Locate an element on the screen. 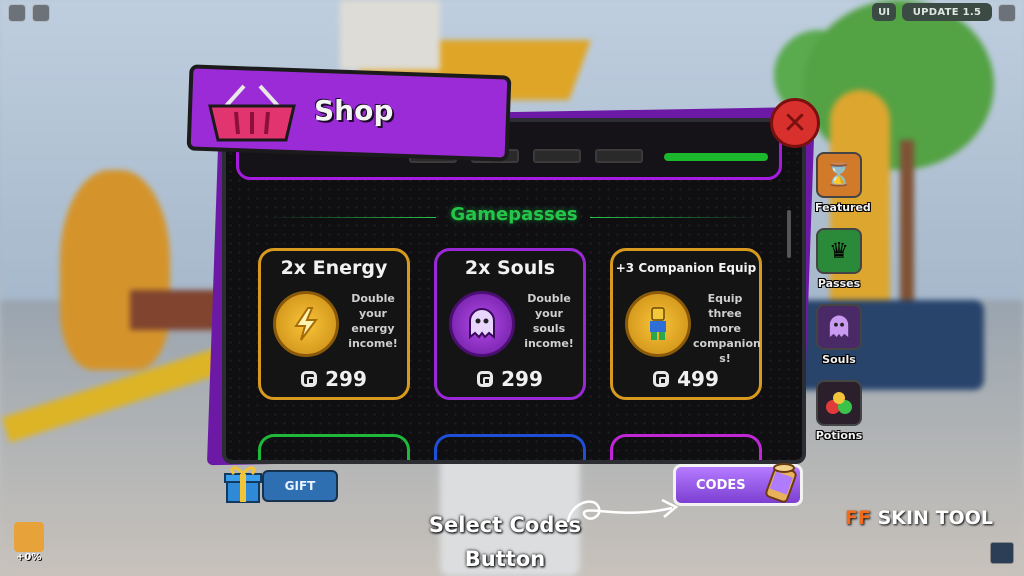 This screenshot has width=1024, height=576. card-title: 2x Souls is located at coordinates (510, 268).